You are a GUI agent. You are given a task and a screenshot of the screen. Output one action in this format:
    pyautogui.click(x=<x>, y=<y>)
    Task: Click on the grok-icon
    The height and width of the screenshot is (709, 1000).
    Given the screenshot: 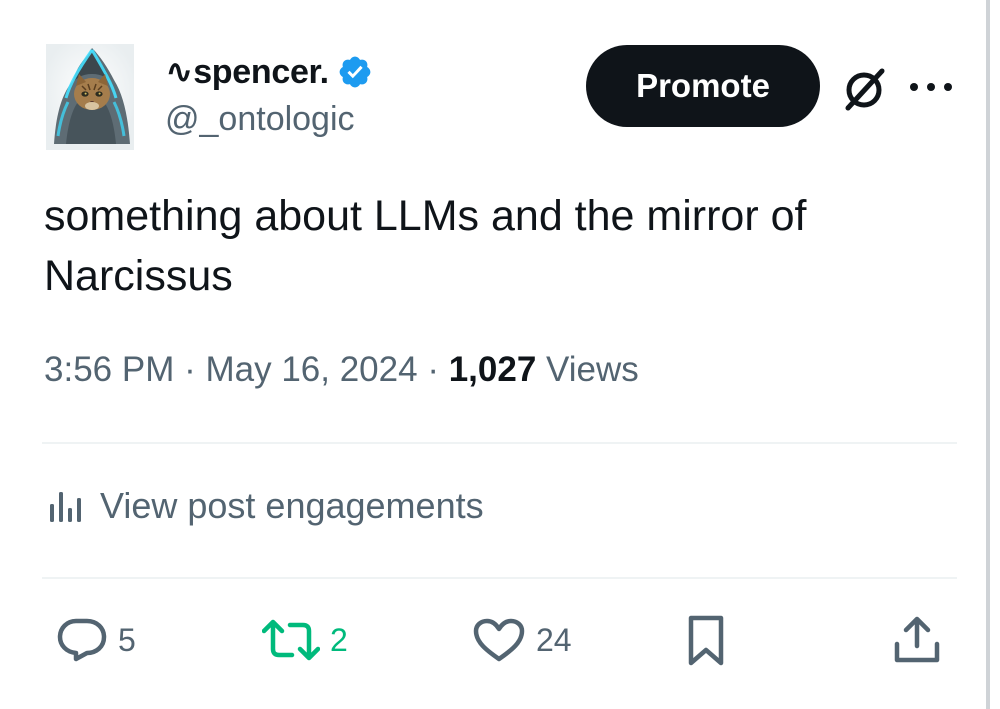 What is the action you would take?
    pyautogui.click(x=865, y=89)
    